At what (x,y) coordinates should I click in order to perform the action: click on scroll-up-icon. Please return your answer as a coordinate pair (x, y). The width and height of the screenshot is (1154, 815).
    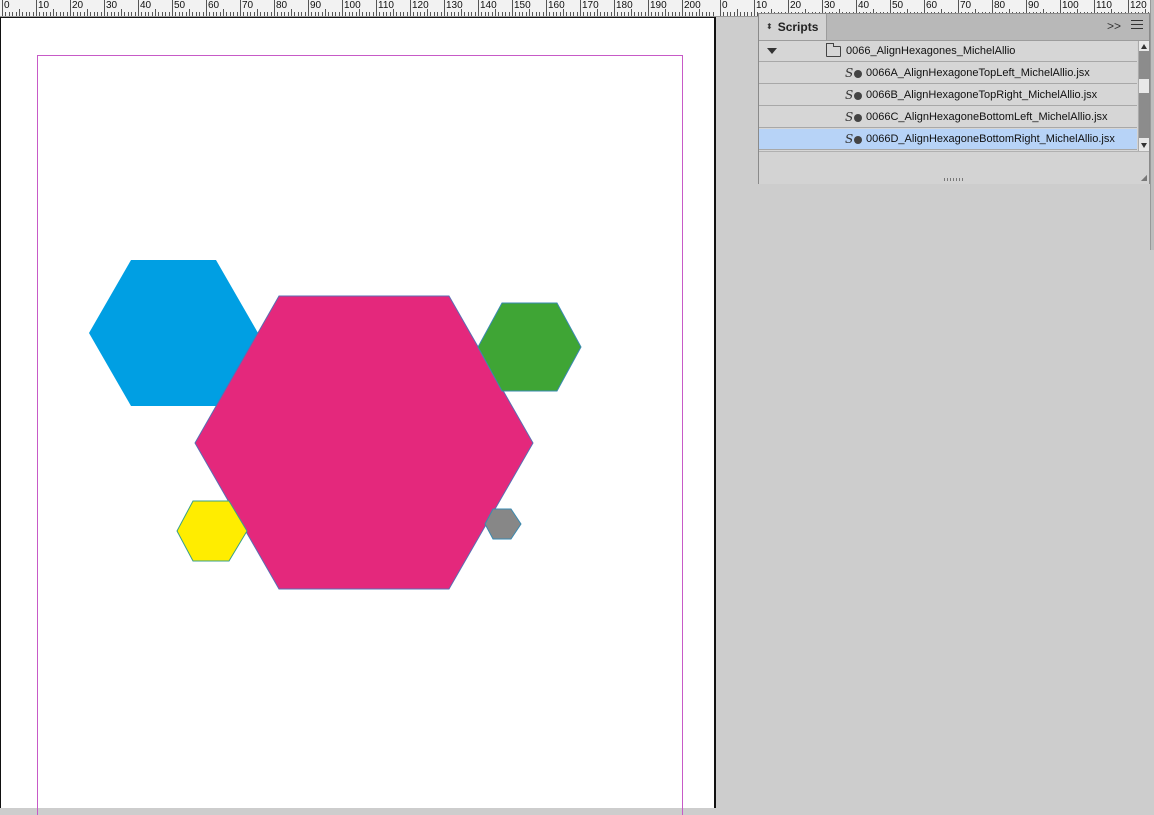
    Looking at the image, I should click on (1144, 46).